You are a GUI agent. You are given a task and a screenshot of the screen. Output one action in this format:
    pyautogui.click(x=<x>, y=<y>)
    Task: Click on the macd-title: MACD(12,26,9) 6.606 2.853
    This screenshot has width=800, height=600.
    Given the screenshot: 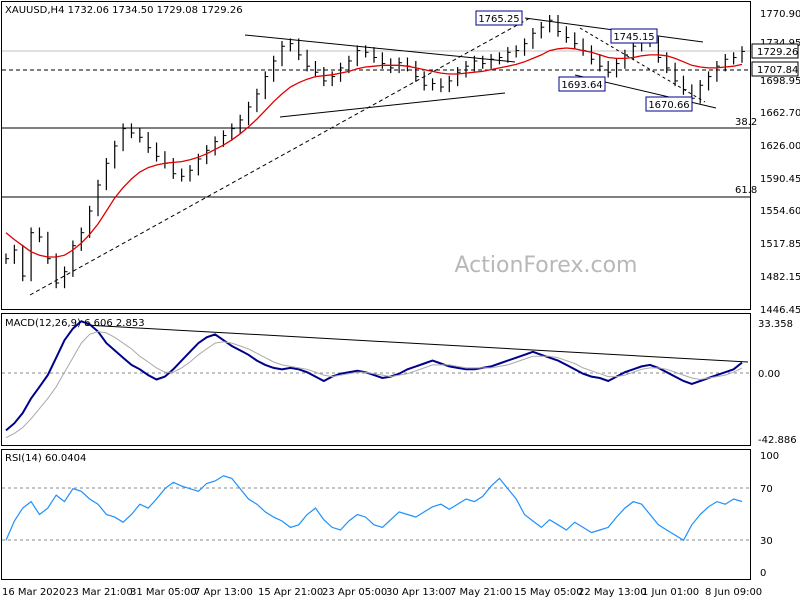 What is the action you would take?
    pyautogui.click(x=75, y=323)
    